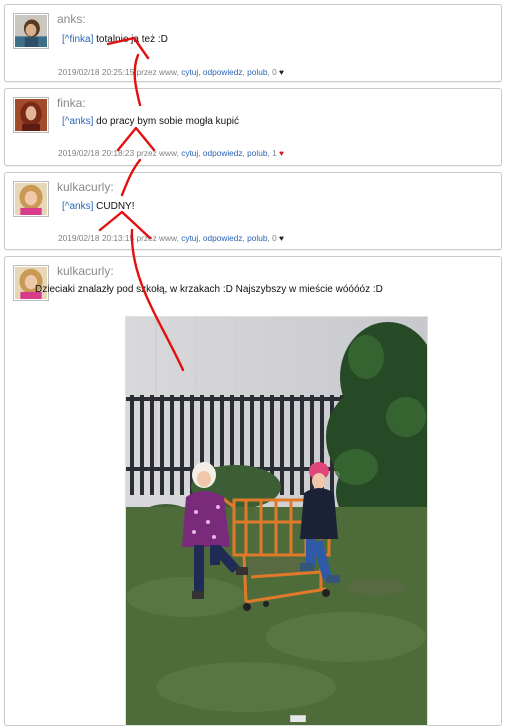  I want to click on avatar-finka-image, so click(31, 115).